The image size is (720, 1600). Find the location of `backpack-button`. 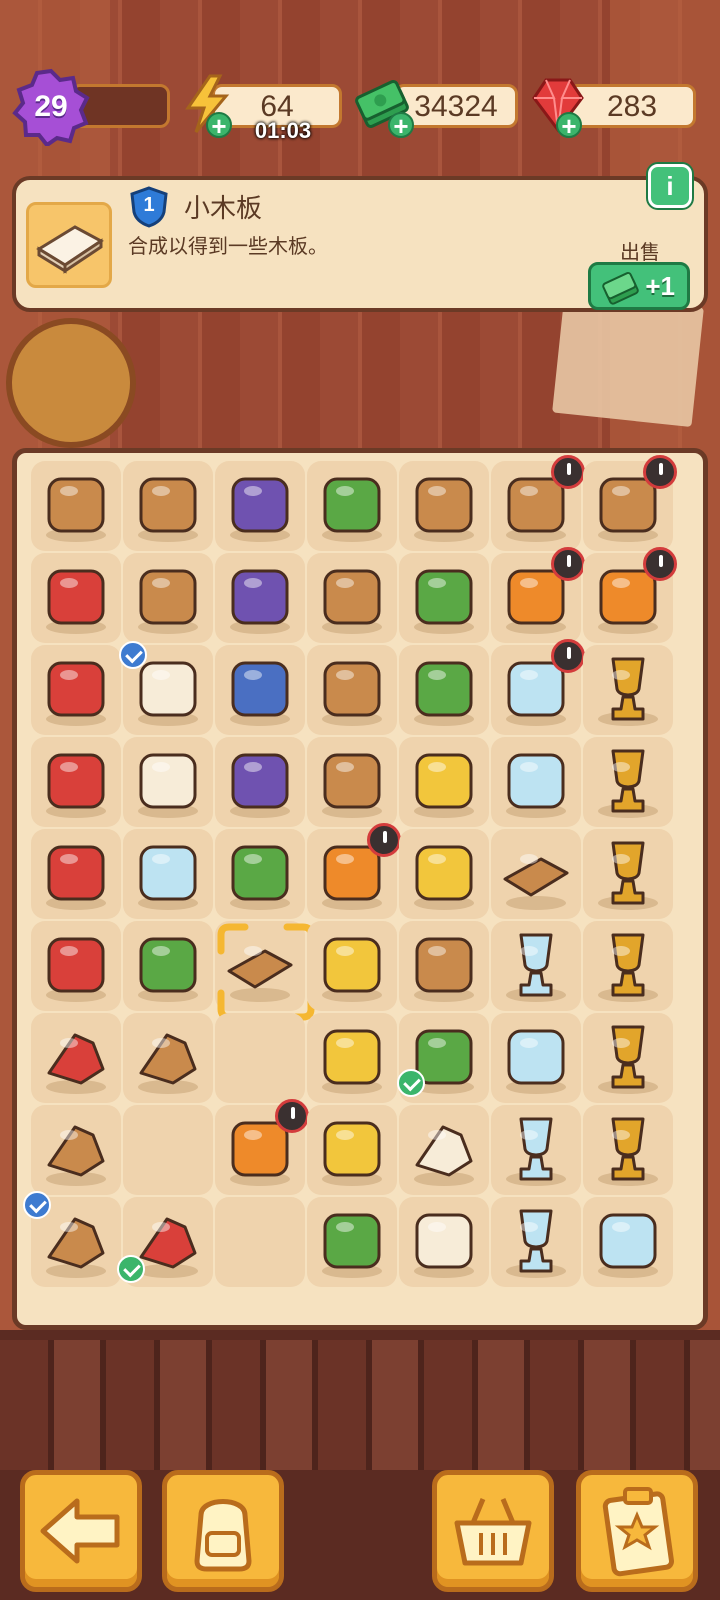

backpack-button is located at coordinates (223, 1531).